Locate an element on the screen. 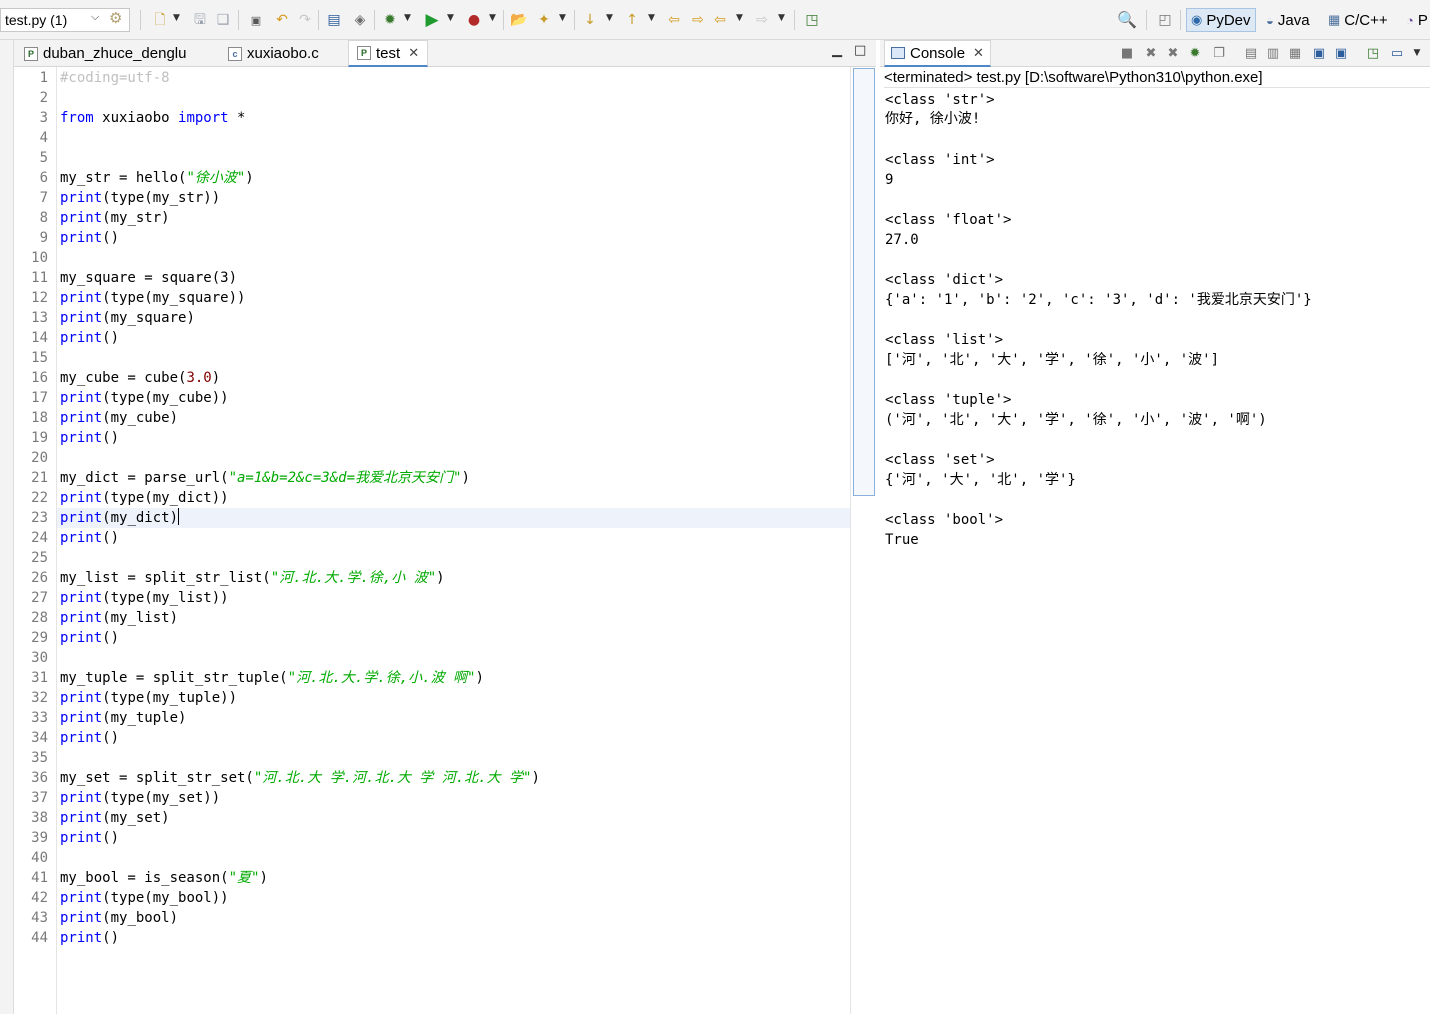  maximize-icon: □ is located at coordinates (860, 50).